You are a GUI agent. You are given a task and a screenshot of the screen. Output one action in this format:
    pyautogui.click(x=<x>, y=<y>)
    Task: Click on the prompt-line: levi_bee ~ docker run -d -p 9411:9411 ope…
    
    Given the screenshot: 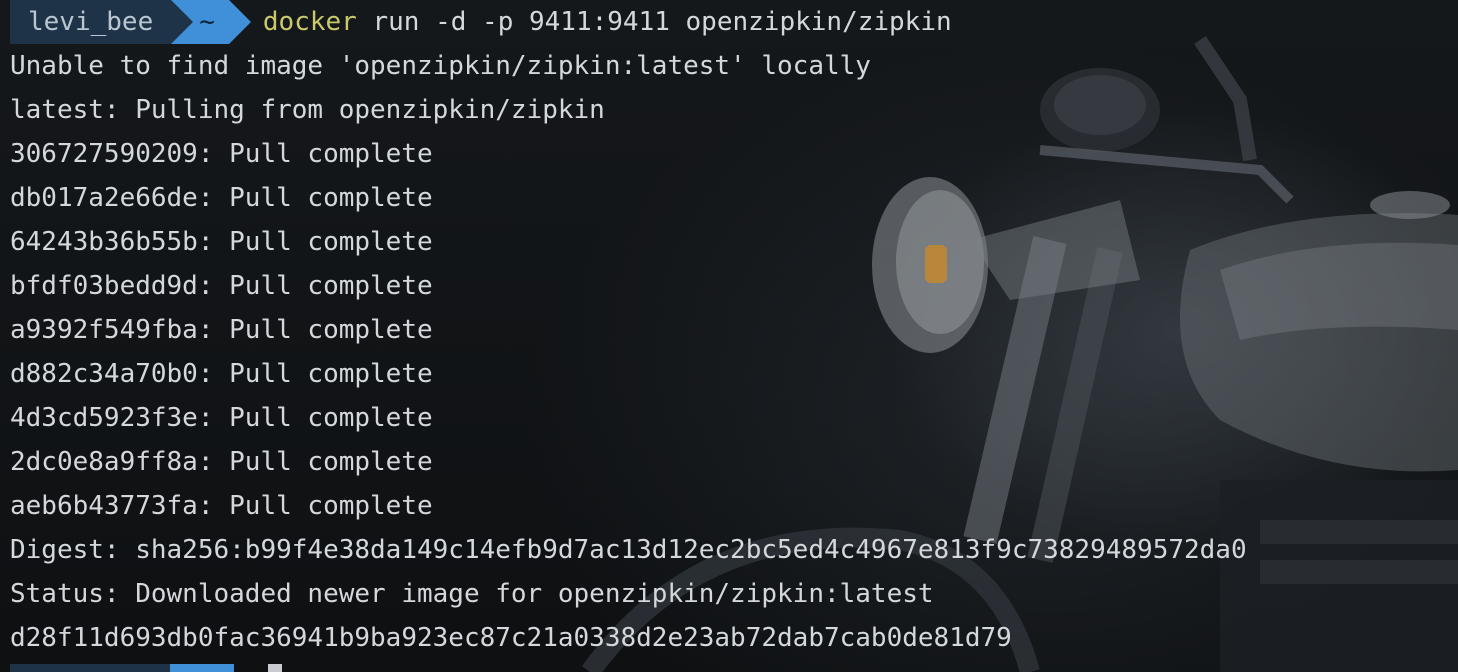 What is the action you would take?
    pyautogui.click(x=729, y=22)
    